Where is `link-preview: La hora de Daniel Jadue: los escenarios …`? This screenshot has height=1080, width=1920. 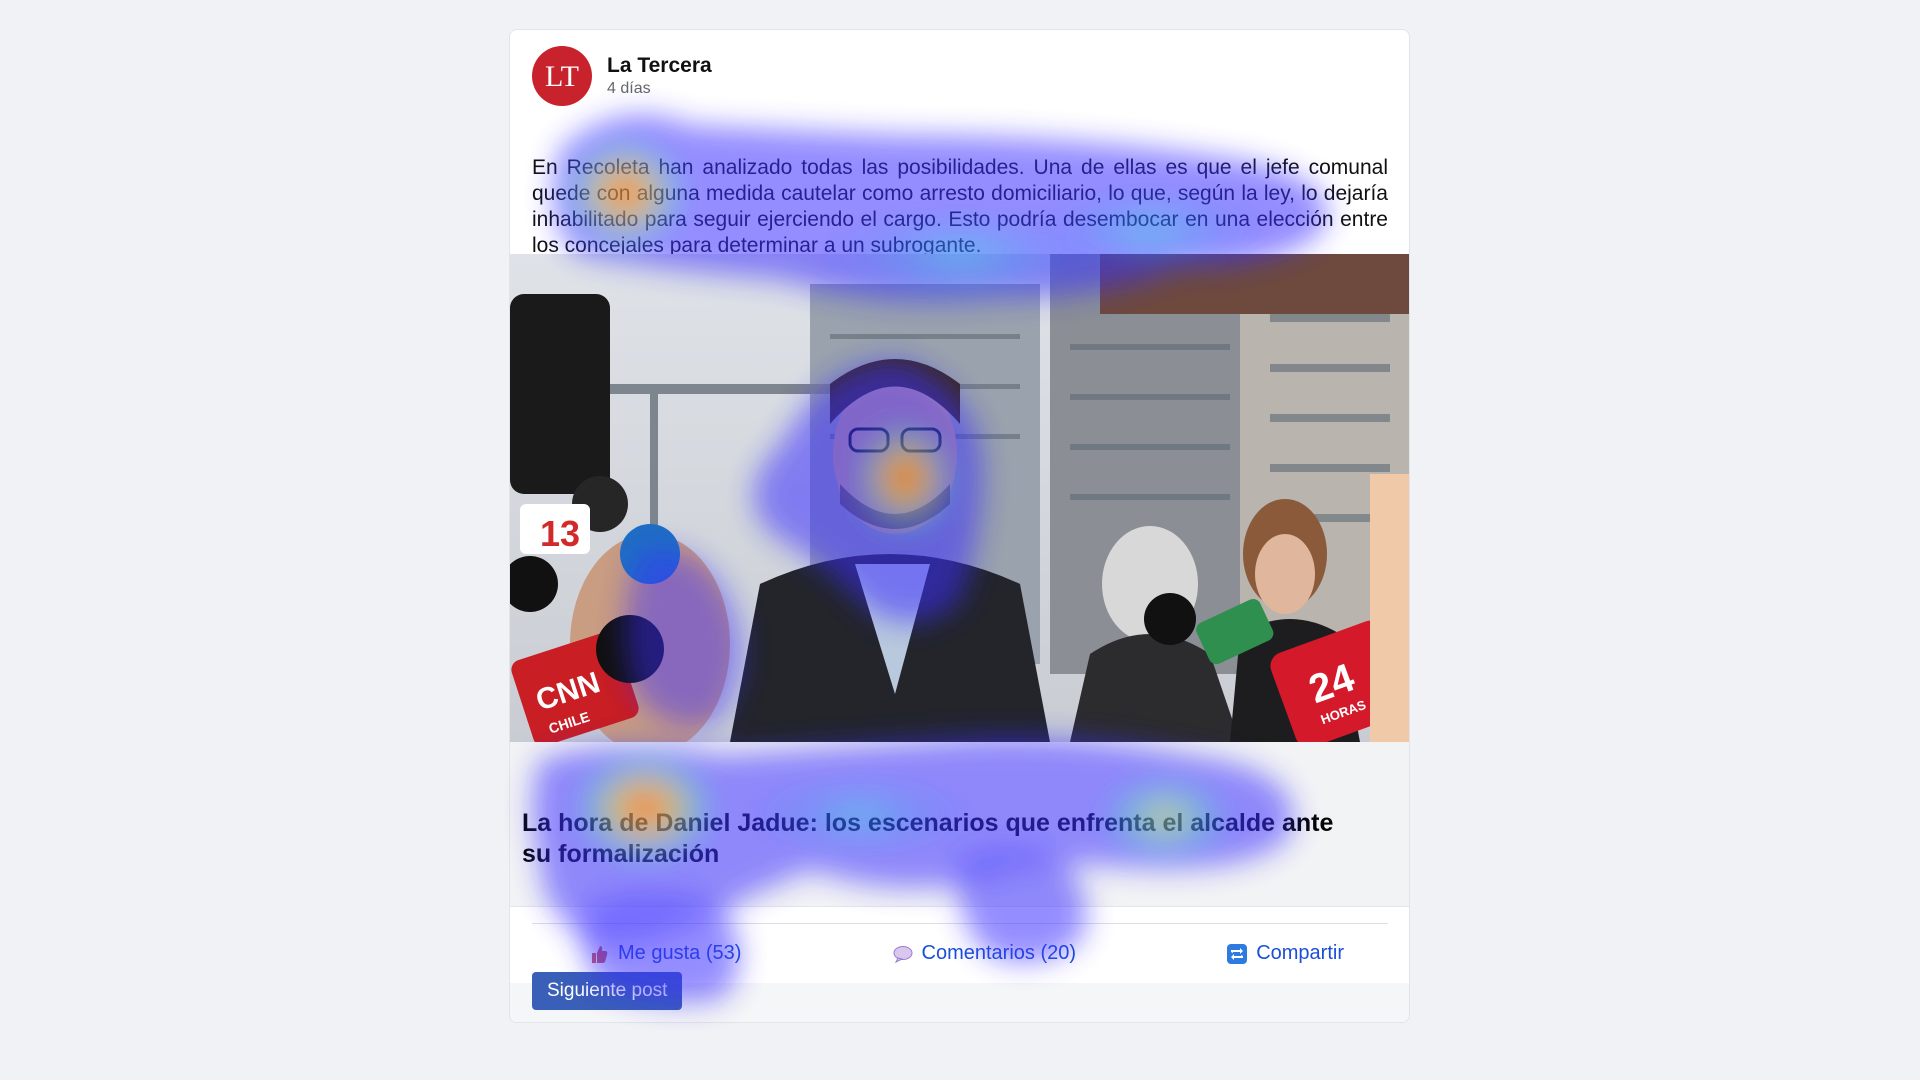 link-preview: La hora de Daniel Jadue: los escenarios … is located at coordinates (959, 824).